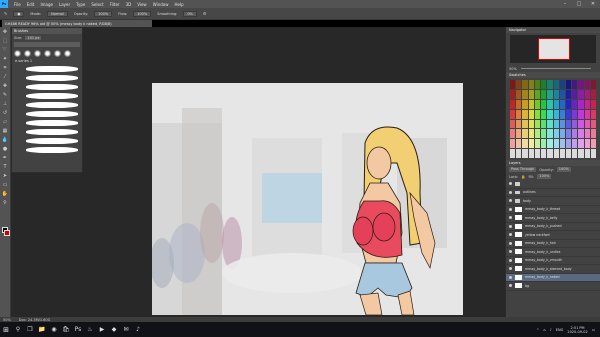 Image resolution: width=600 pixels, height=337 pixels. Describe the element at coordinates (5, 104) in the screenshot. I see `stamp-tool-icon: ⊥` at that location.